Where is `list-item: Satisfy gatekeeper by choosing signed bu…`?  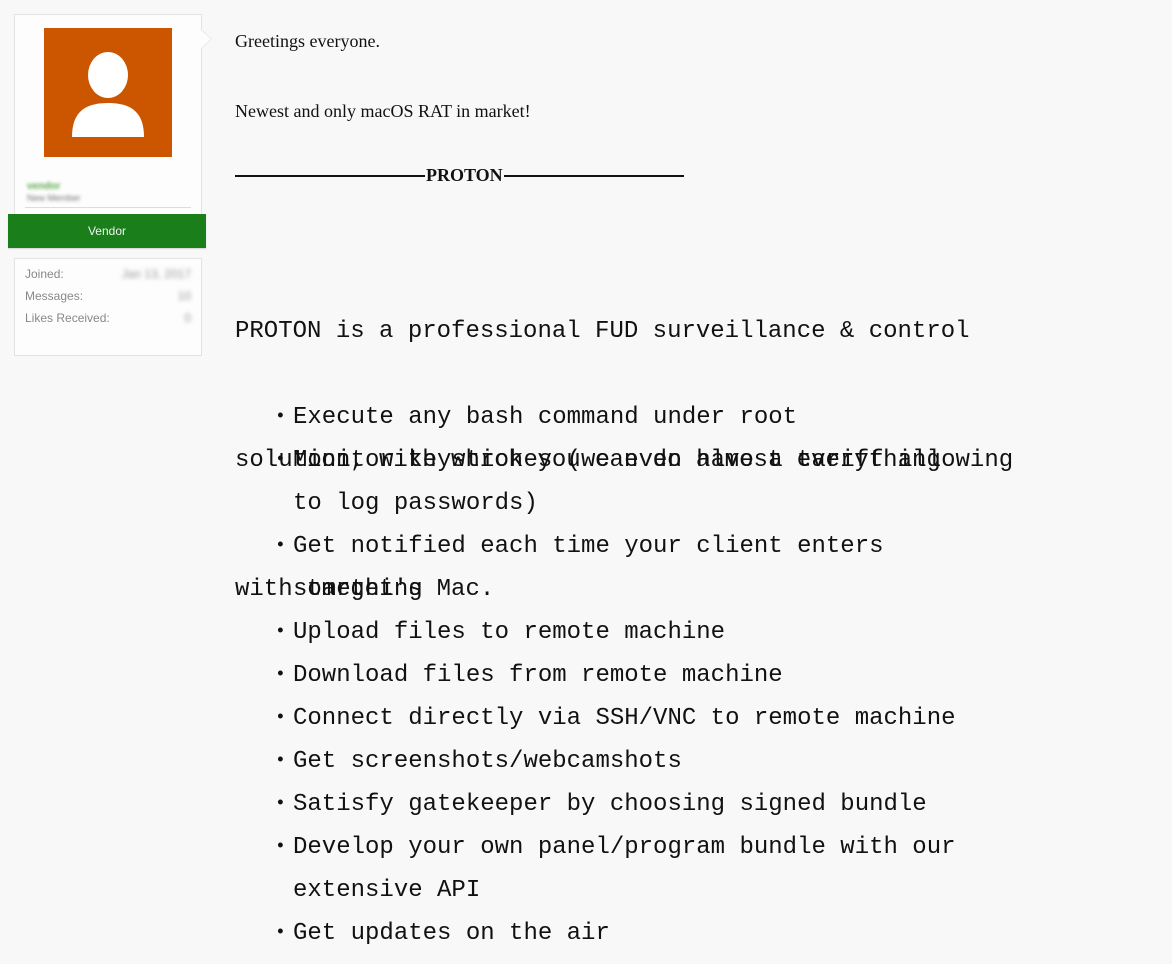
list-item: Satisfy gatekeeper by choosing signed bu… is located at coordinates (644, 804).